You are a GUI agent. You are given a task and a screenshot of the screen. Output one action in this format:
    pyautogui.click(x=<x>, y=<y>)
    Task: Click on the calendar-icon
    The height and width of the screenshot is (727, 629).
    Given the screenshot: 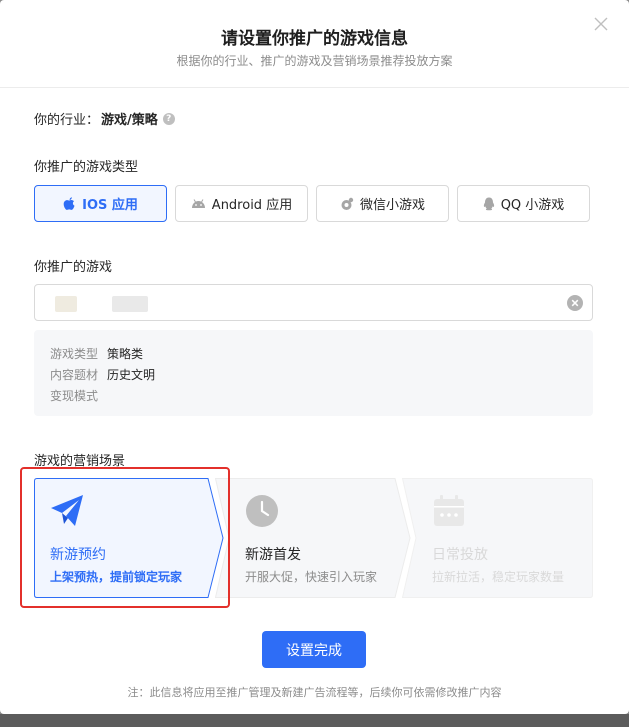 What is the action you would take?
    pyautogui.click(x=449, y=513)
    